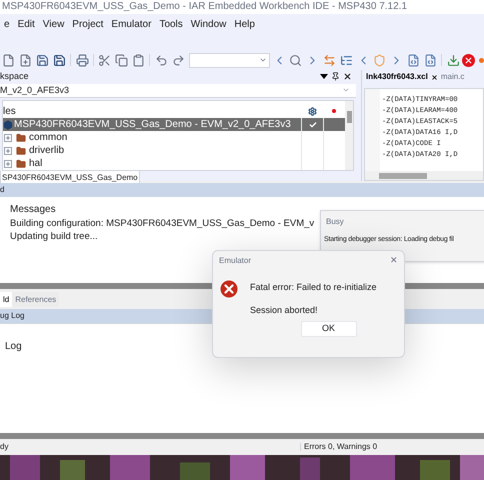 The width and height of the screenshot is (484, 480). I want to click on status-text: dy, so click(5, 447).